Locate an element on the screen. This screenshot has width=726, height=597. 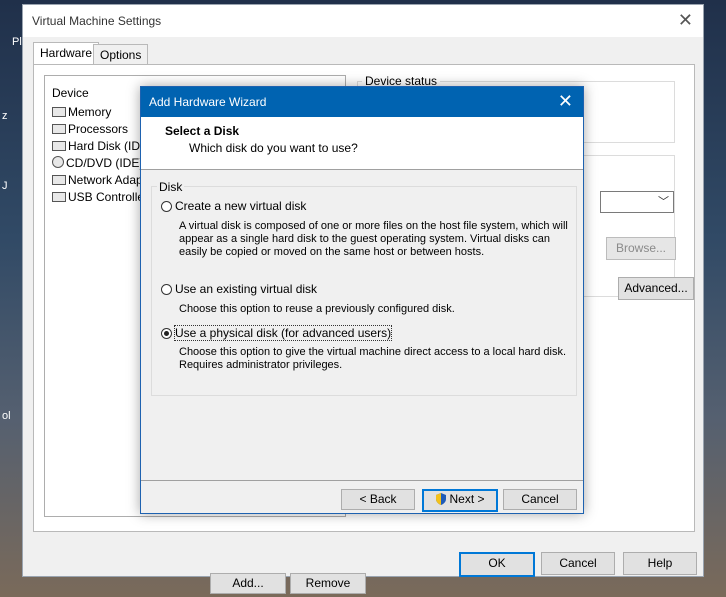
device-item-usb: USB Controller is located at coordinates (100, 197).